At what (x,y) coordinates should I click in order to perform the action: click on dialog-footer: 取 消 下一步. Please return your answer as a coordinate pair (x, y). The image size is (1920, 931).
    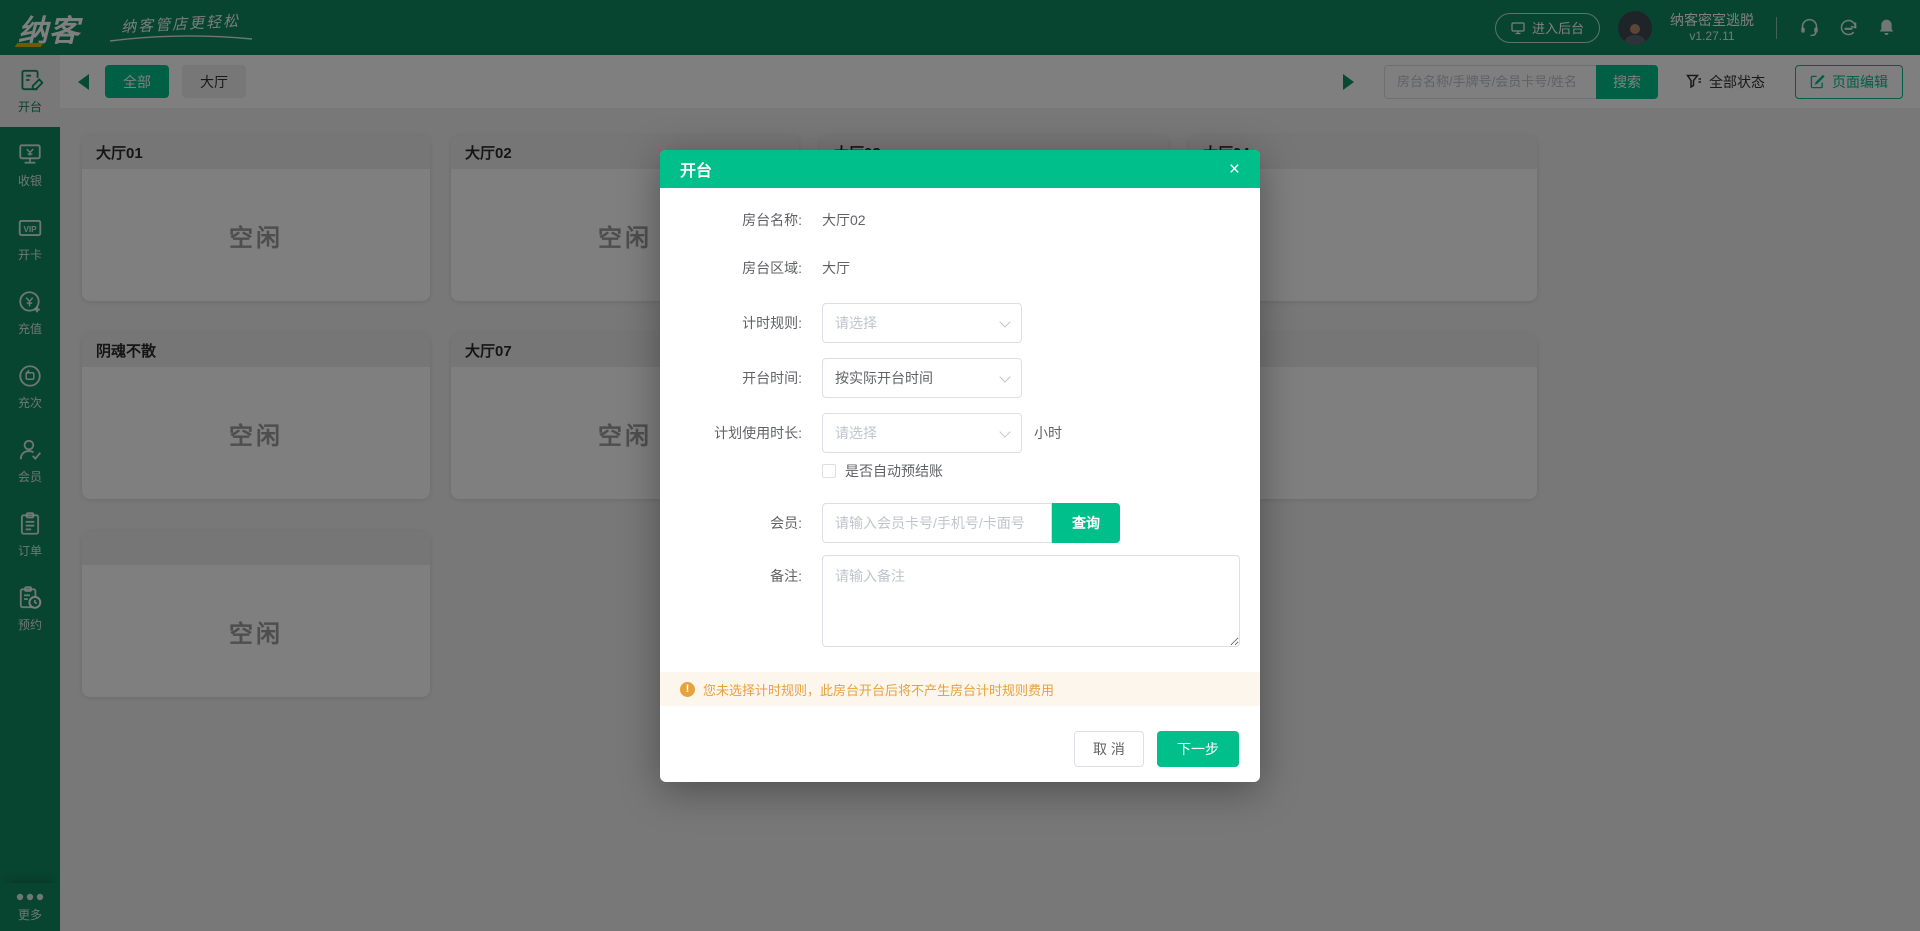
    Looking at the image, I should click on (960, 744).